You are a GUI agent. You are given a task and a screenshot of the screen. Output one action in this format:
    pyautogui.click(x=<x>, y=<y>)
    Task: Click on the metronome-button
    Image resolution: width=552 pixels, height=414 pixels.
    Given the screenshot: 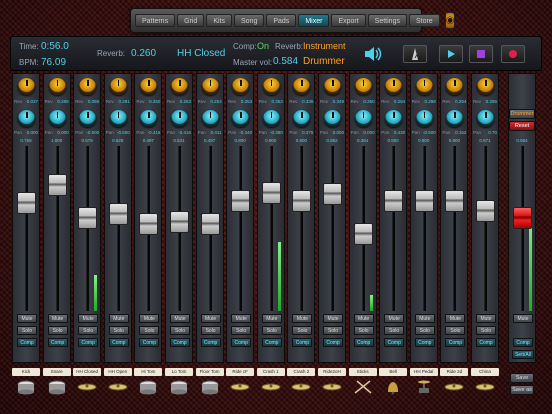 What is the action you would take?
    pyautogui.click(x=415, y=54)
    